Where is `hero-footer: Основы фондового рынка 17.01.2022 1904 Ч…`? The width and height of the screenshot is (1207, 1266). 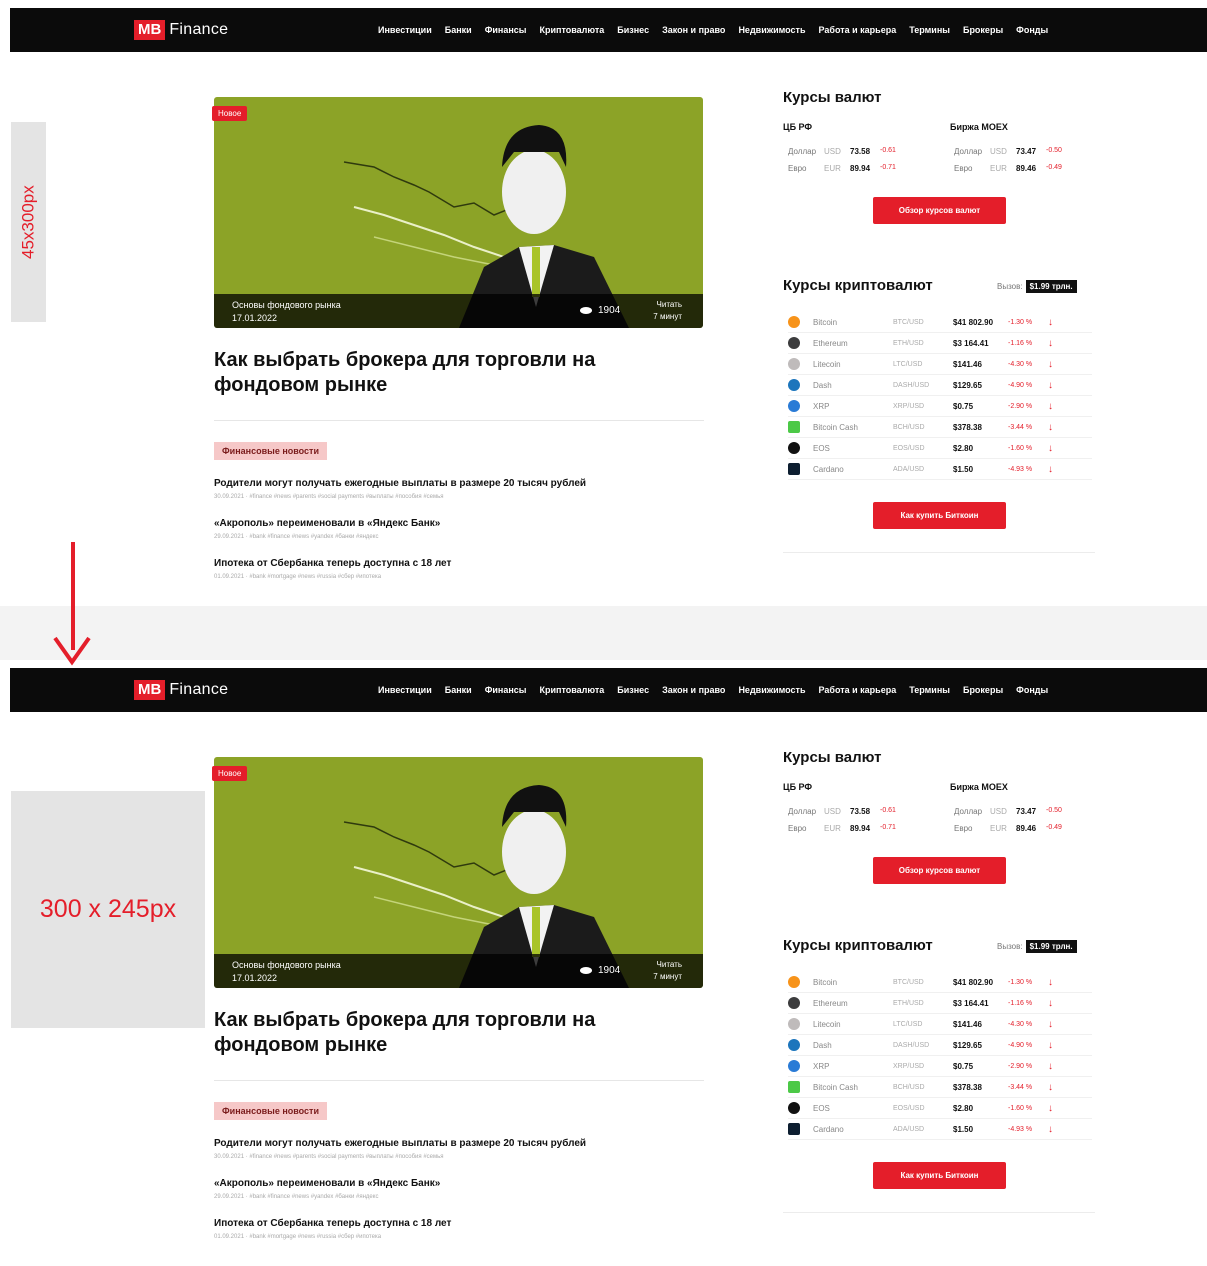
hero-footer: Основы фондового рынка 17.01.2022 1904 Ч… is located at coordinates (458, 311).